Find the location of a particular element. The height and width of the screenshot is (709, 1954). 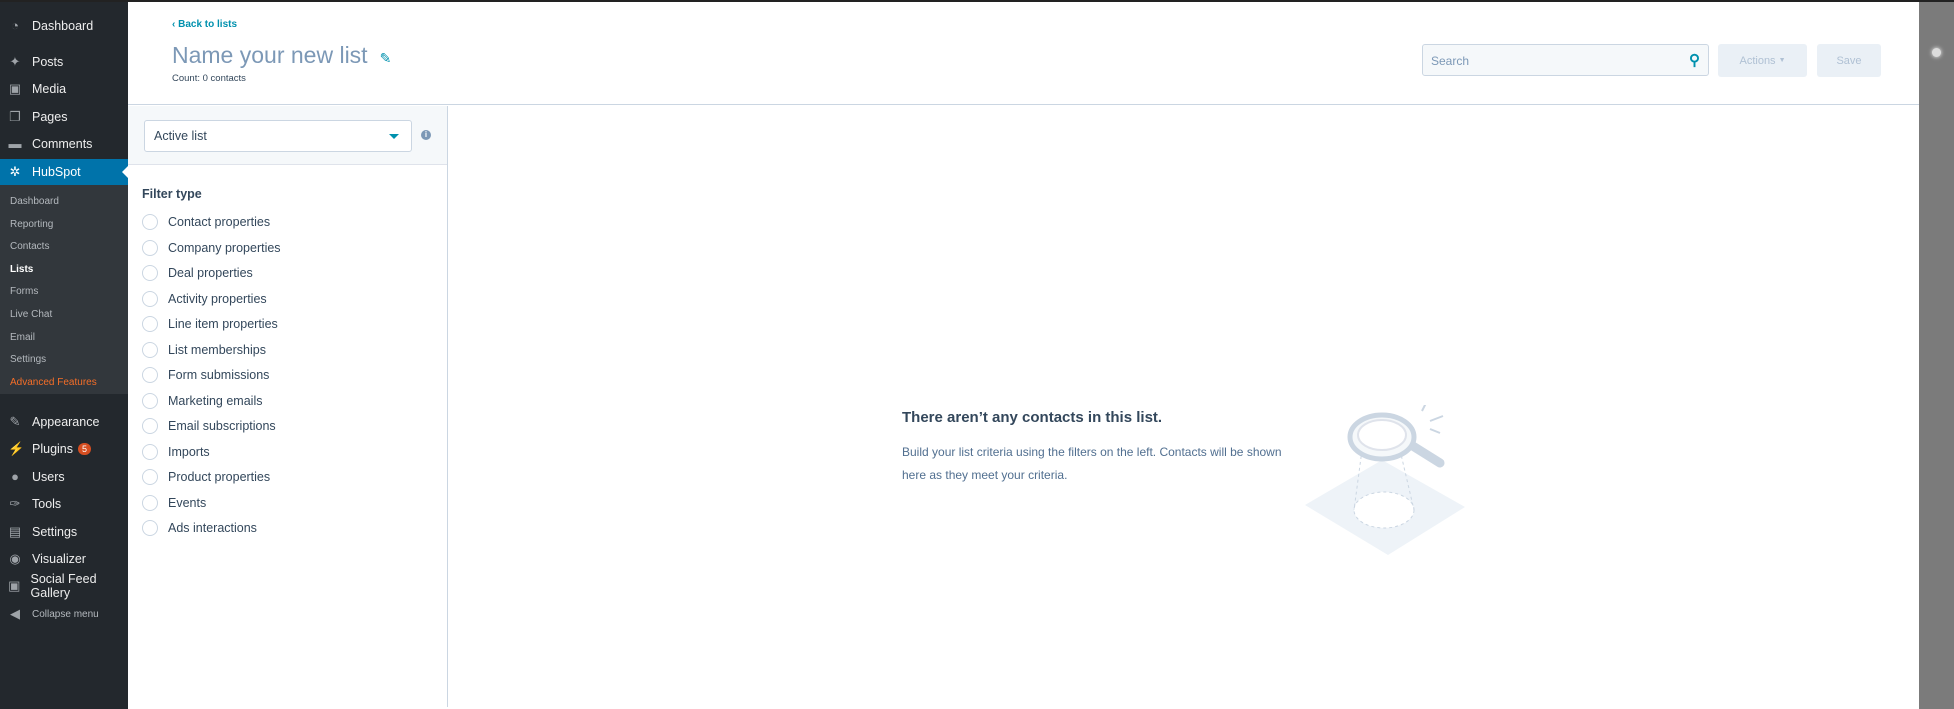

menu-label: Tools is located at coordinates (47, 504).